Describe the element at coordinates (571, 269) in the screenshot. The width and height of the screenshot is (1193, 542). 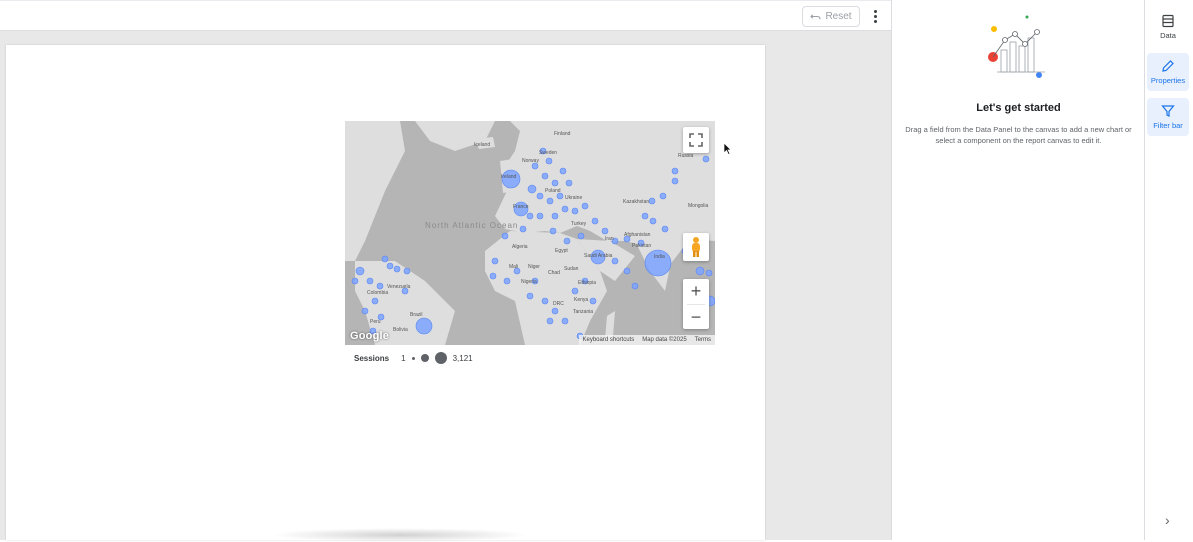
I see `map-label: Sudan` at that location.